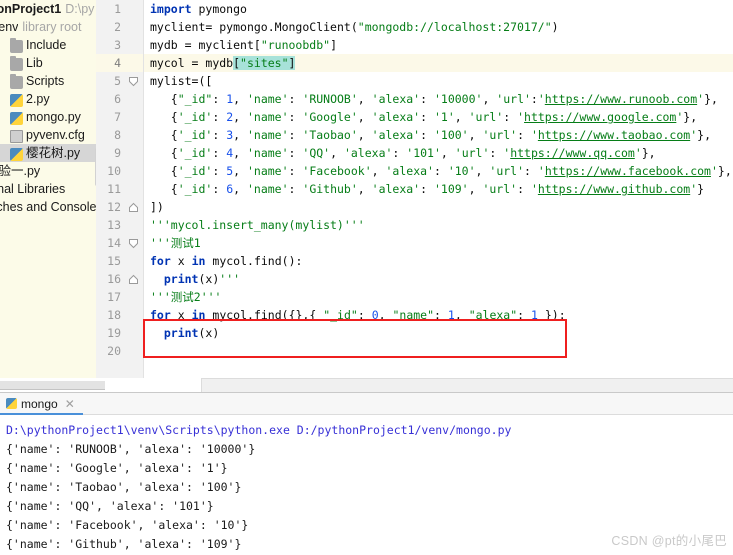 This screenshot has width=733, height=555. What do you see at coordinates (16, 136) in the screenshot?
I see `config-file-icon` at bounding box center [16, 136].